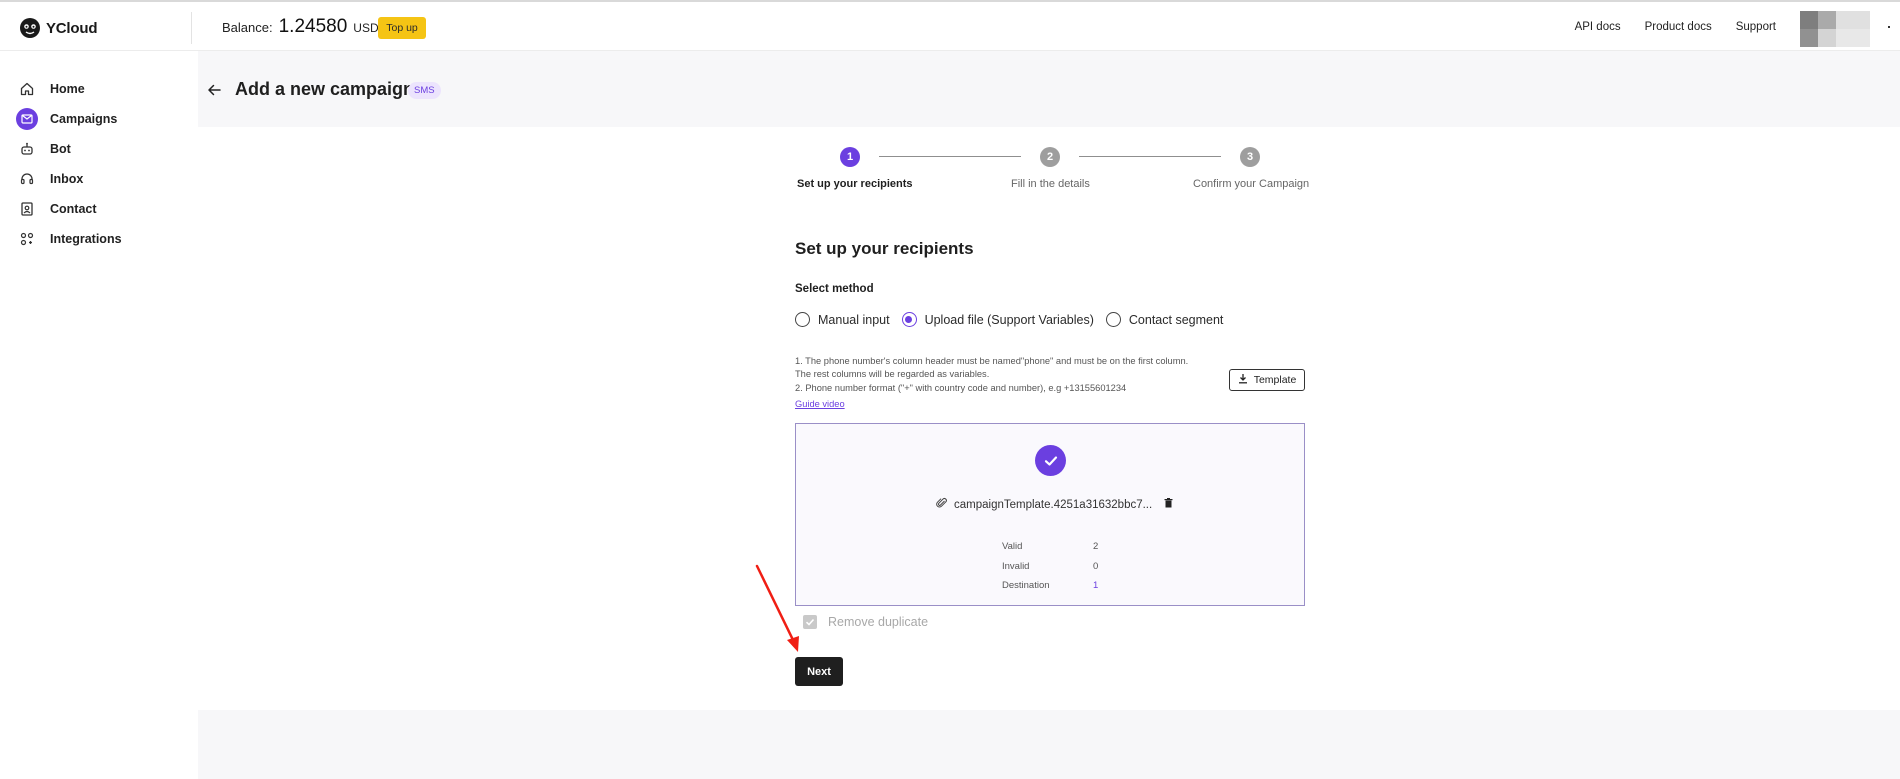  I want to click on sidebar-item-contact: Contact, so click(56, 209).